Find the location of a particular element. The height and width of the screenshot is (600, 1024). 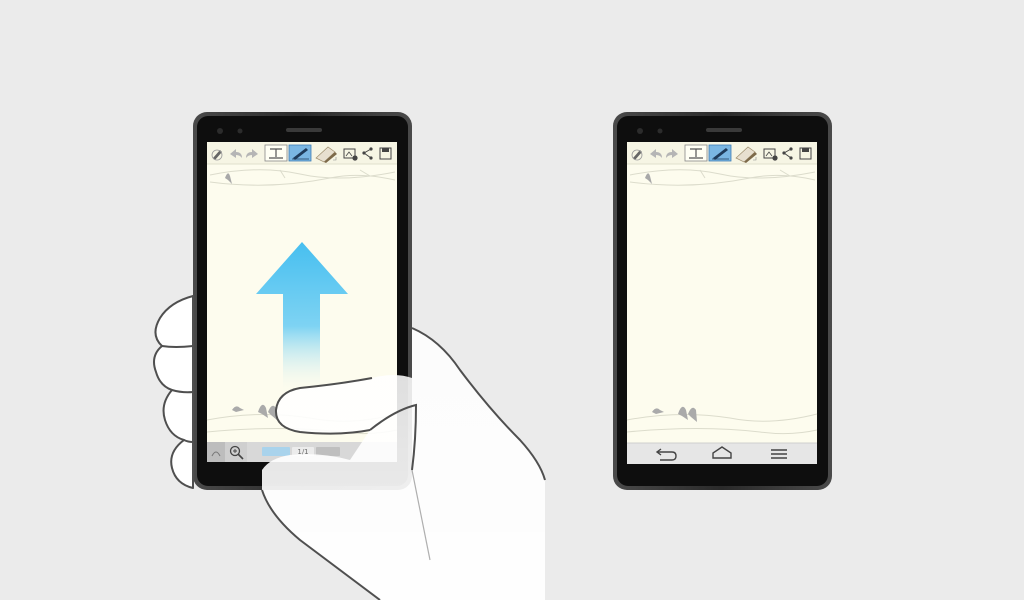

right-phone is located at coordinates (722, 301).